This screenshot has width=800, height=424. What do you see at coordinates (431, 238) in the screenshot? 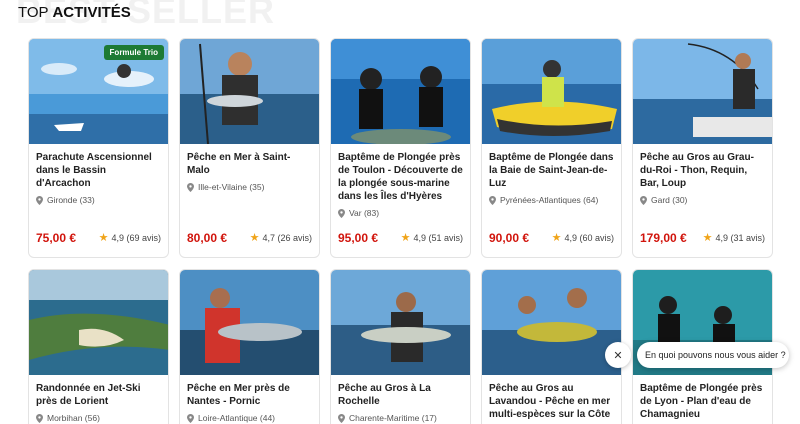
I see `activity-rating: ★ 4,9 (51 avis)` at bounding box center [431, 238].